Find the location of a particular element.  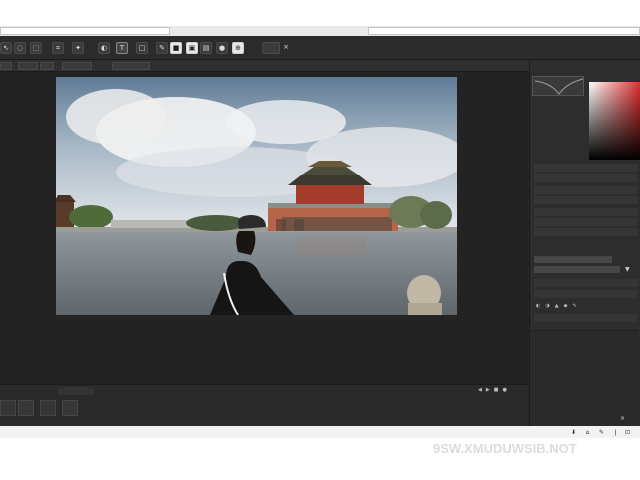

chevron-down-icon: ▼ is located at coordinates (629, 270).